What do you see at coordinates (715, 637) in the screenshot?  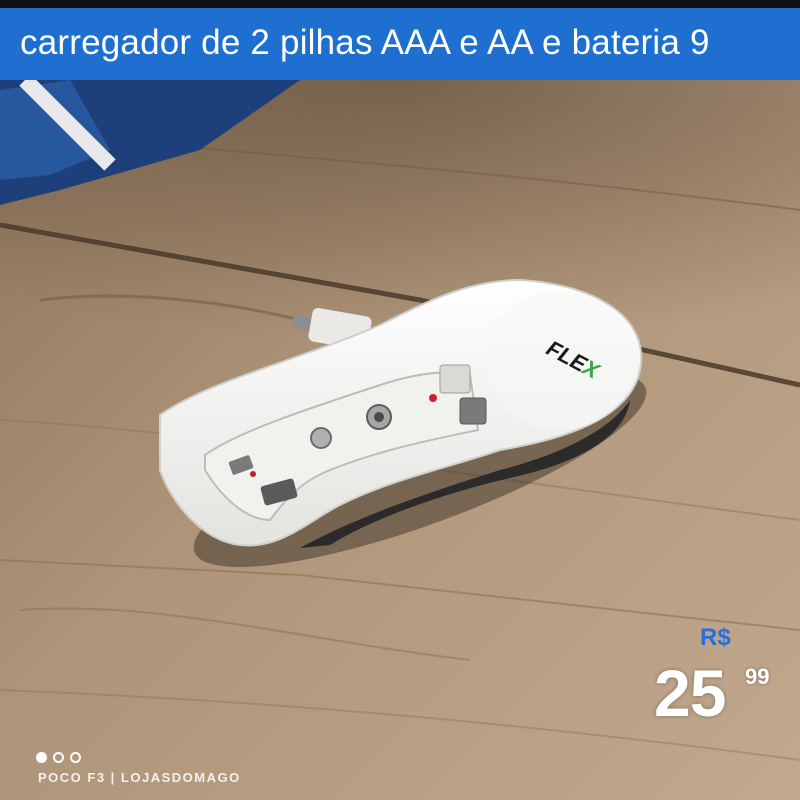 I see `price-currency: R$` at bounding box center [715, 637].